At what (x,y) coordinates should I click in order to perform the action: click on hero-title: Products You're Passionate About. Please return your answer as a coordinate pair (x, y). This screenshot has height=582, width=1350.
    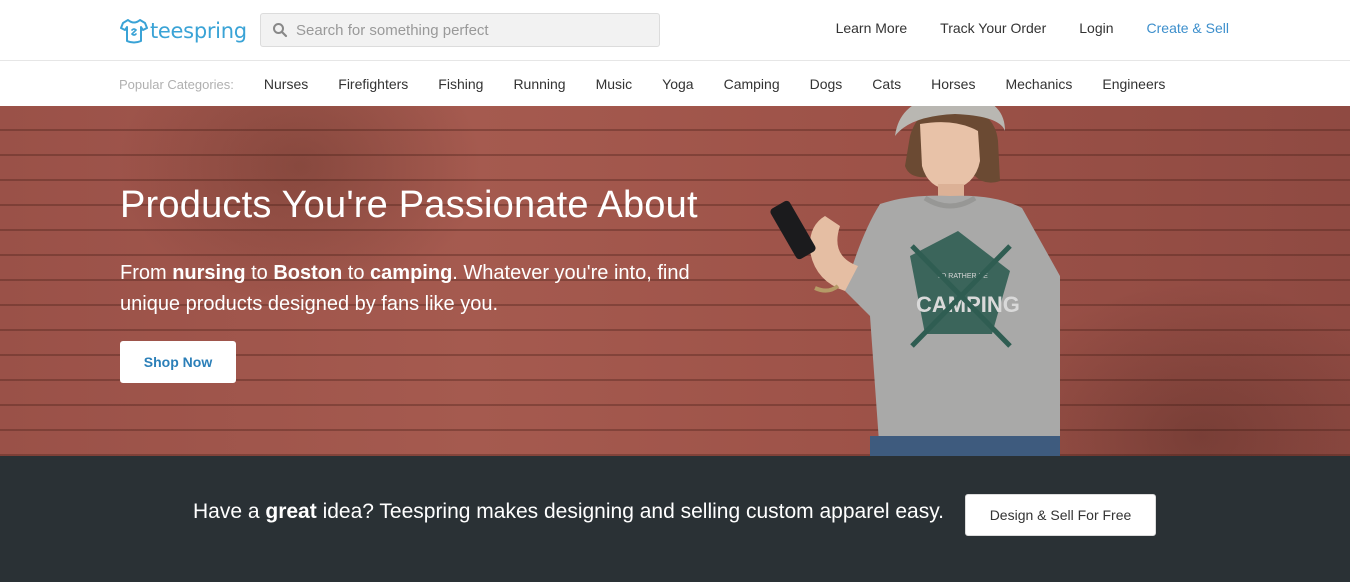
    Looking at the image, I should click on (409, 205).